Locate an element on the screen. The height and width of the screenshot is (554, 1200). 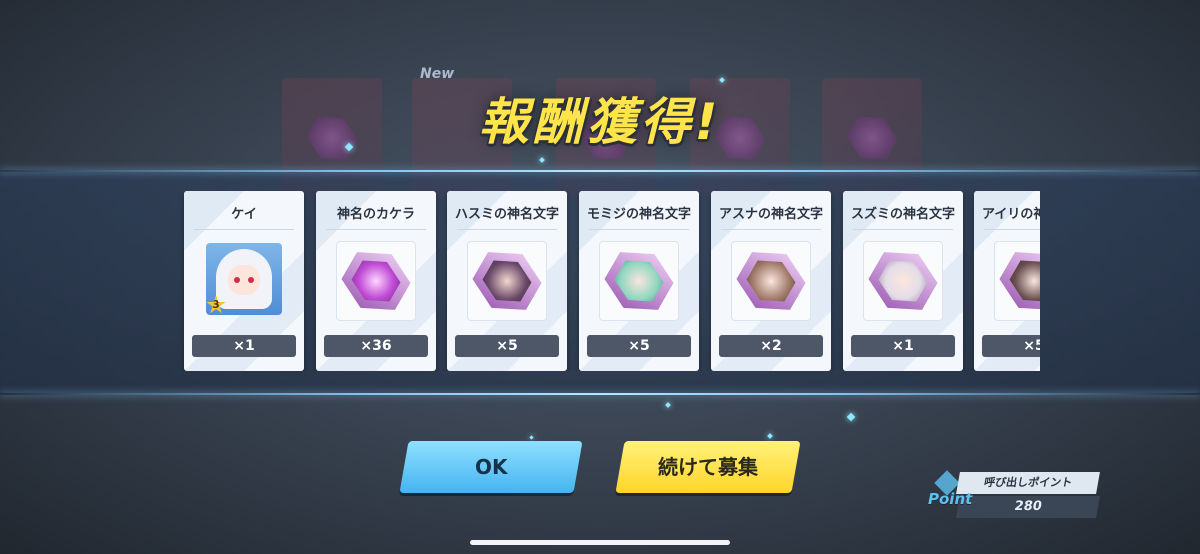
reward-card: ケイ 3 ×1 is located at coordinates (244, 281).